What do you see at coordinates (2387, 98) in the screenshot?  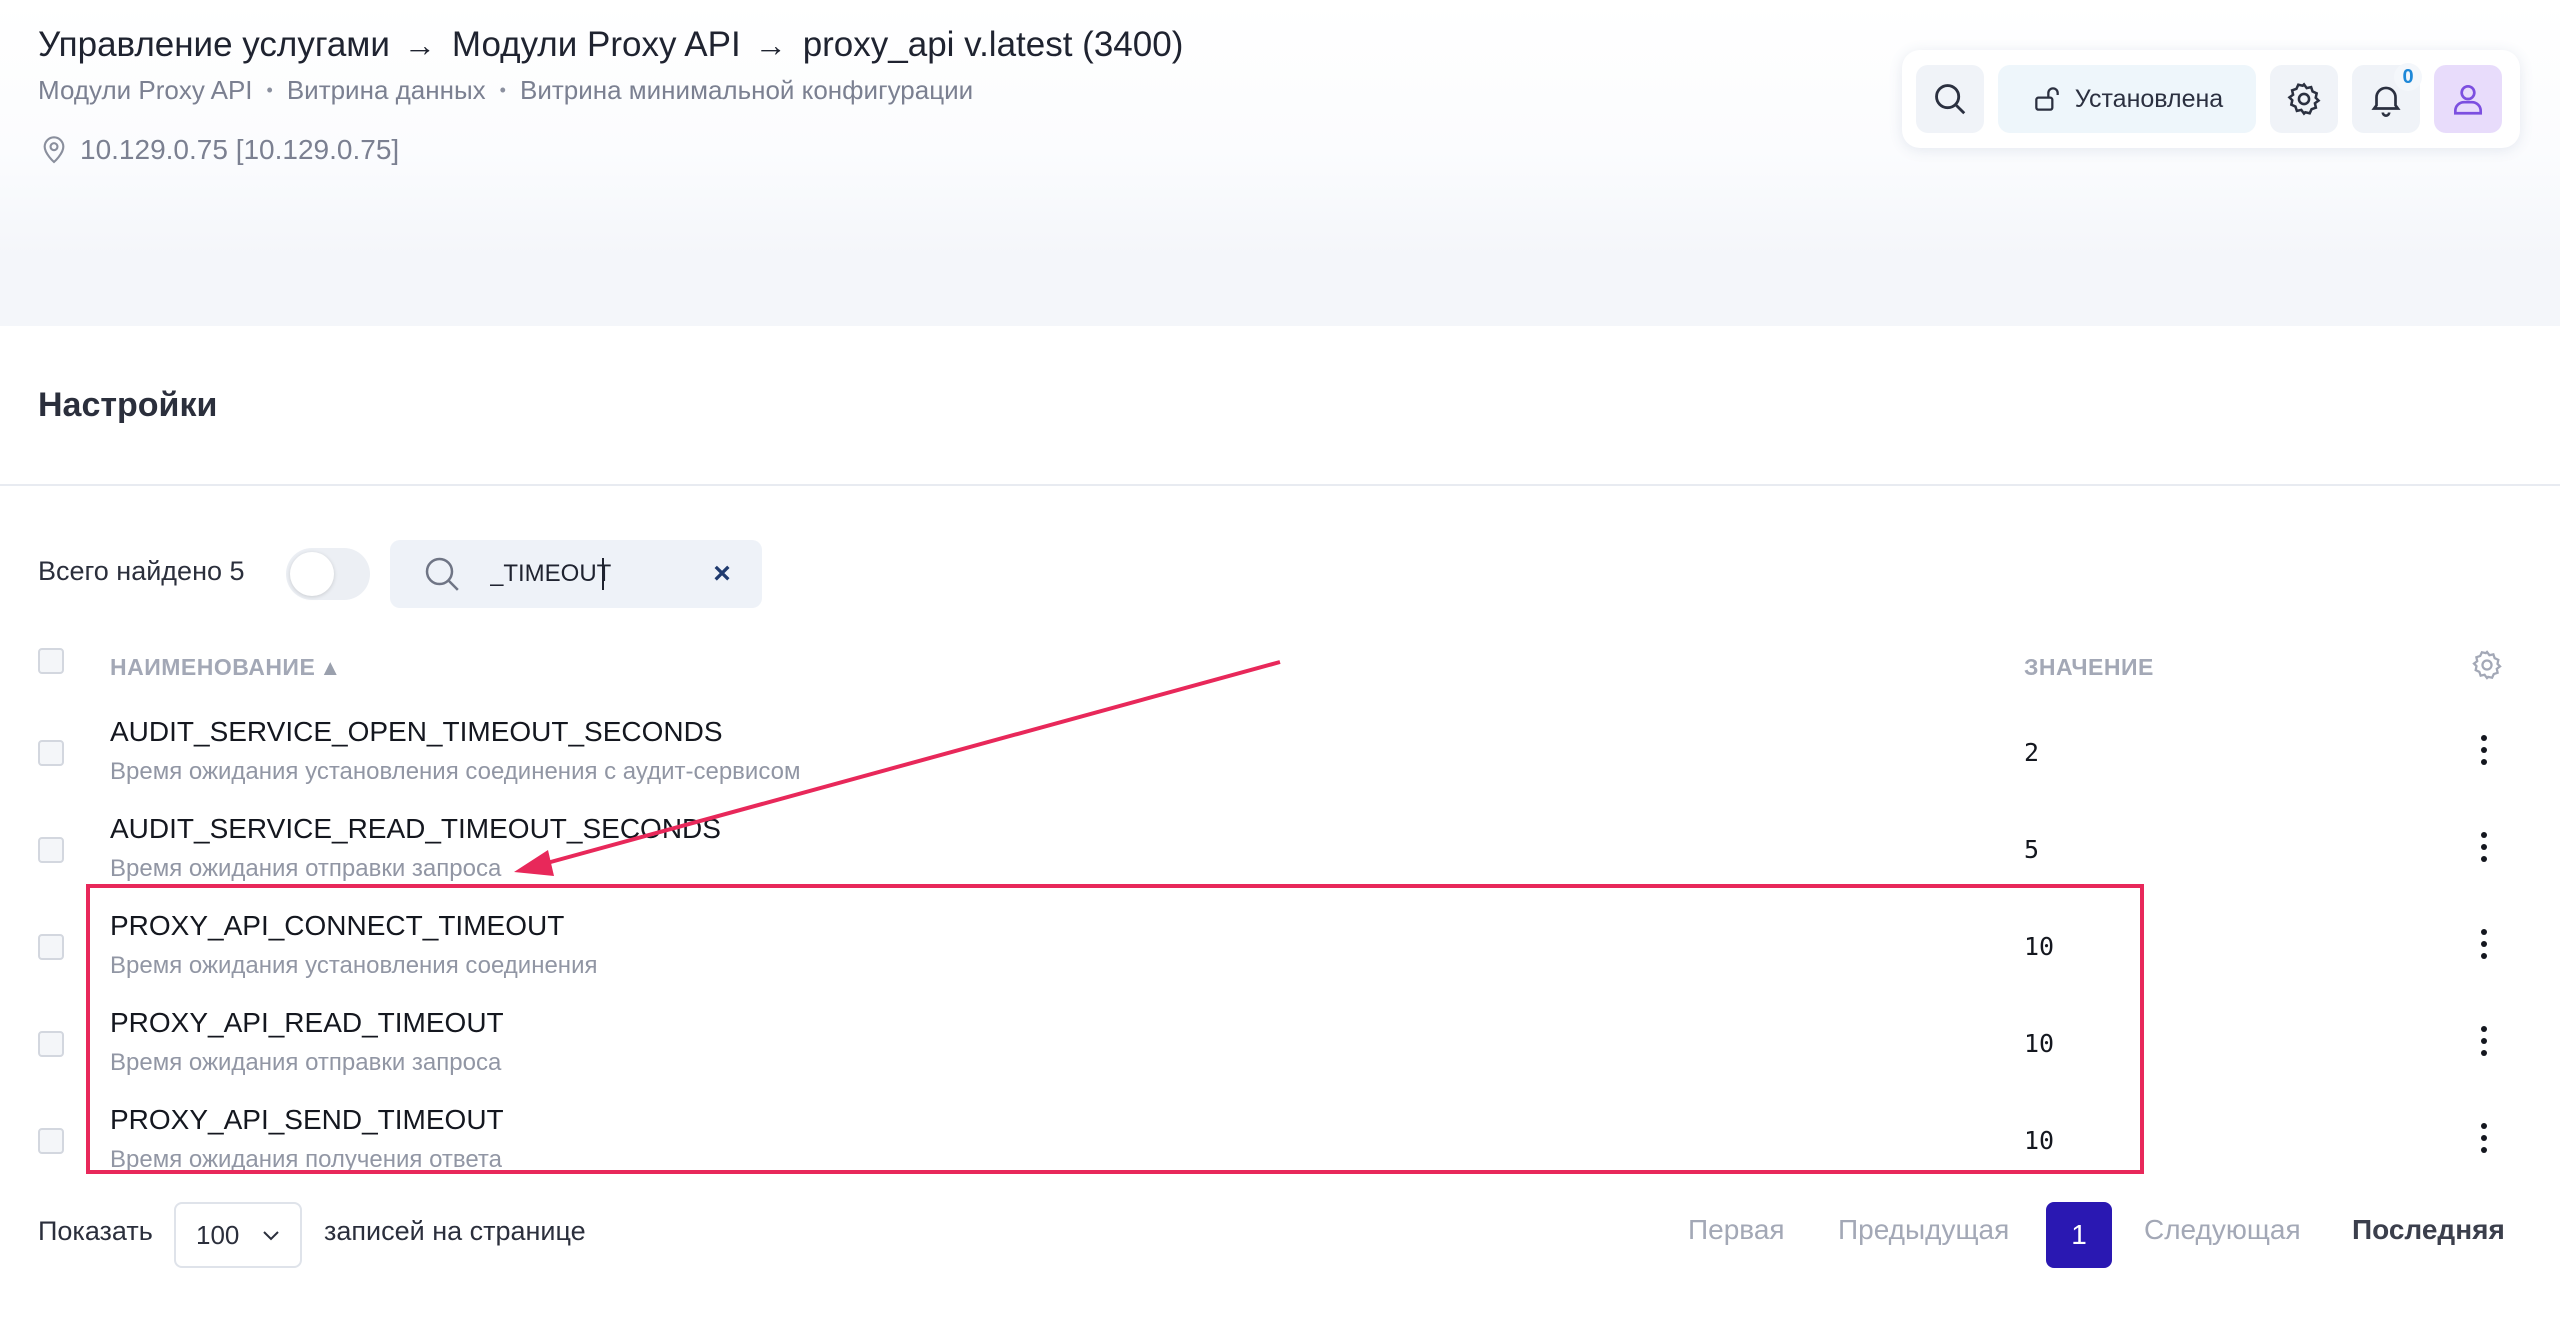 I see `notifications-button: 0` at bounding box center [2387, 98].